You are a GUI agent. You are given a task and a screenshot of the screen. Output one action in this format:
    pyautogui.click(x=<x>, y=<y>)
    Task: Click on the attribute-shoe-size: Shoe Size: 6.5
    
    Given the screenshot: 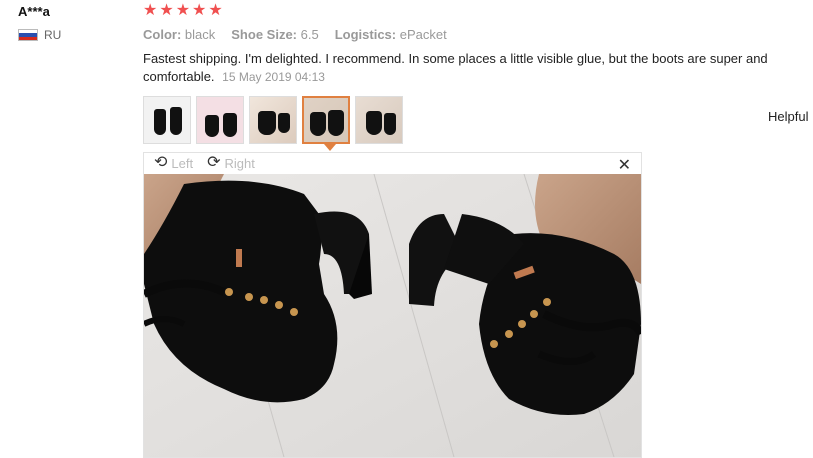 What is the action you would take?
    pyautogui.click(x=275, y=34)
    